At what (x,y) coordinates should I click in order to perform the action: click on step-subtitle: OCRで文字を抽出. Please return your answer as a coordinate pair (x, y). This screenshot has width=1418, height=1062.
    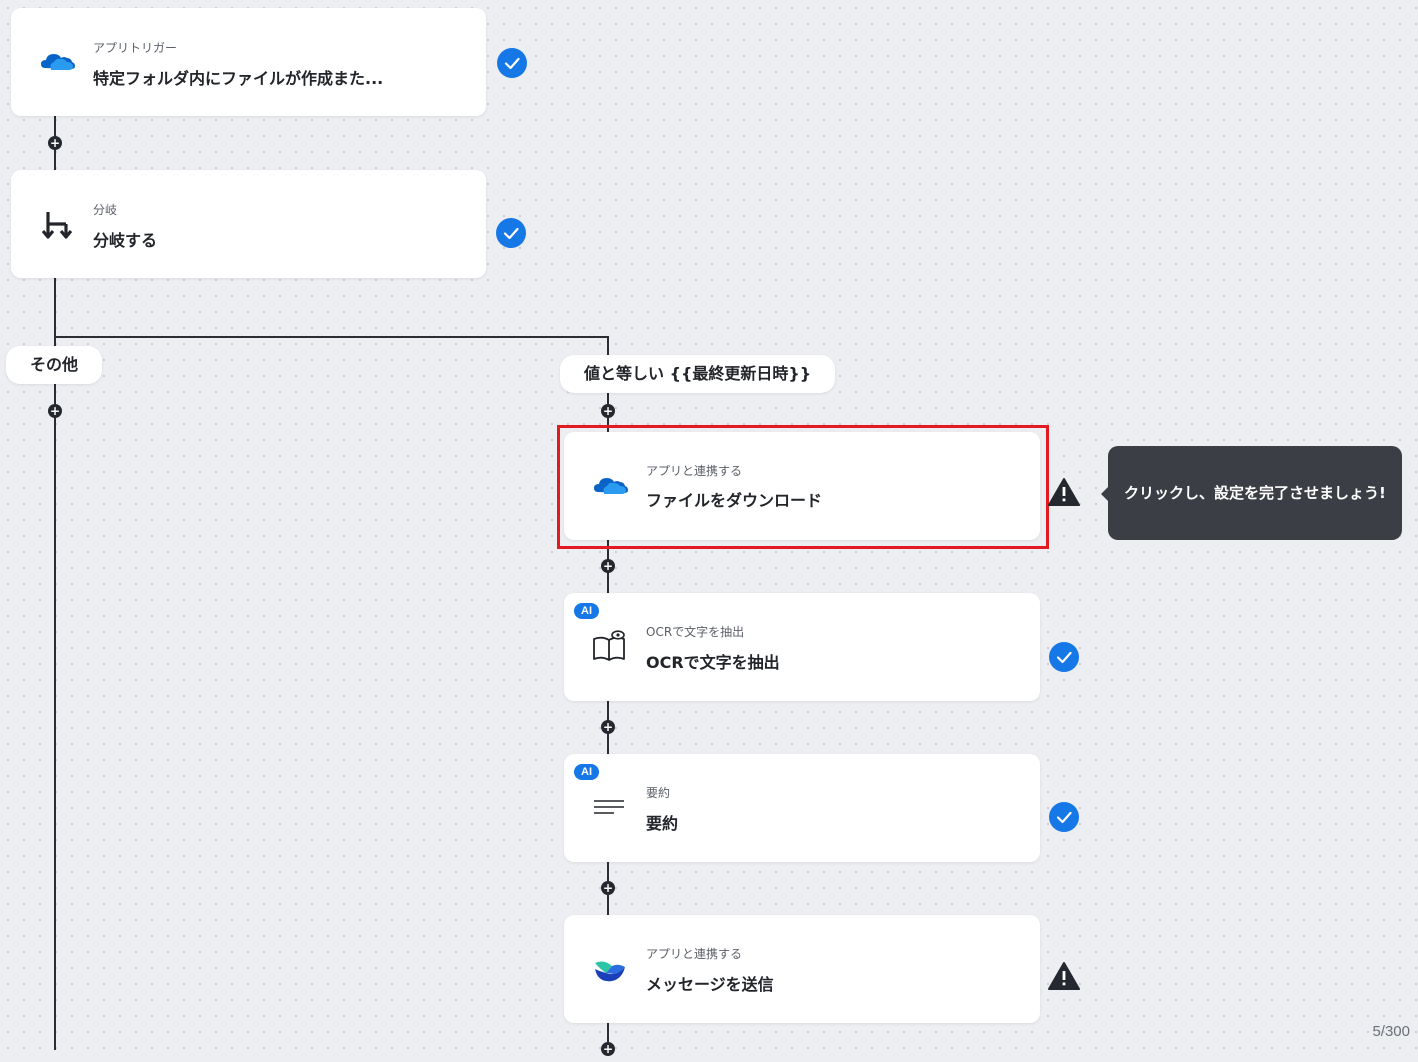
    Looking at the image, I should click on (695, 632).